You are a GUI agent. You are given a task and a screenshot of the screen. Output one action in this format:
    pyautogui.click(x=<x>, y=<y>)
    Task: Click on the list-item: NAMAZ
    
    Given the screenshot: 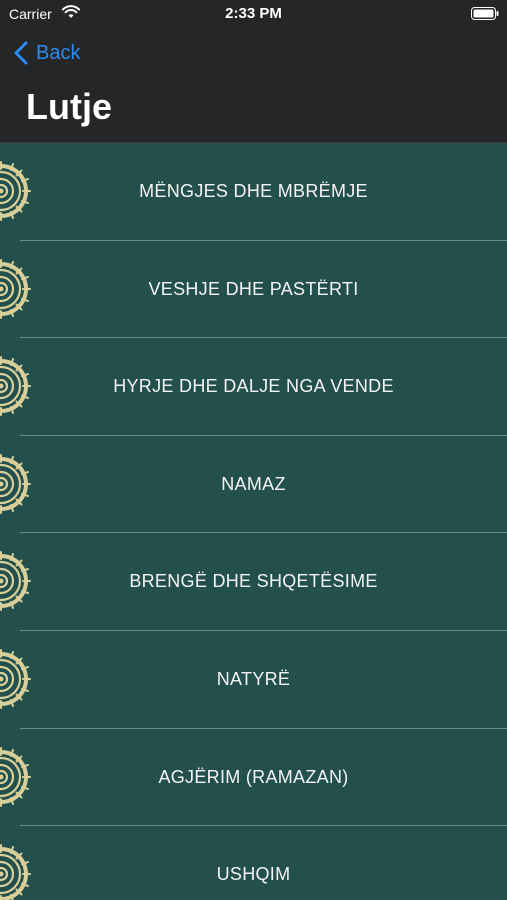 What is the action you would take?
    pyautogui.click(x=253, y=485)
    